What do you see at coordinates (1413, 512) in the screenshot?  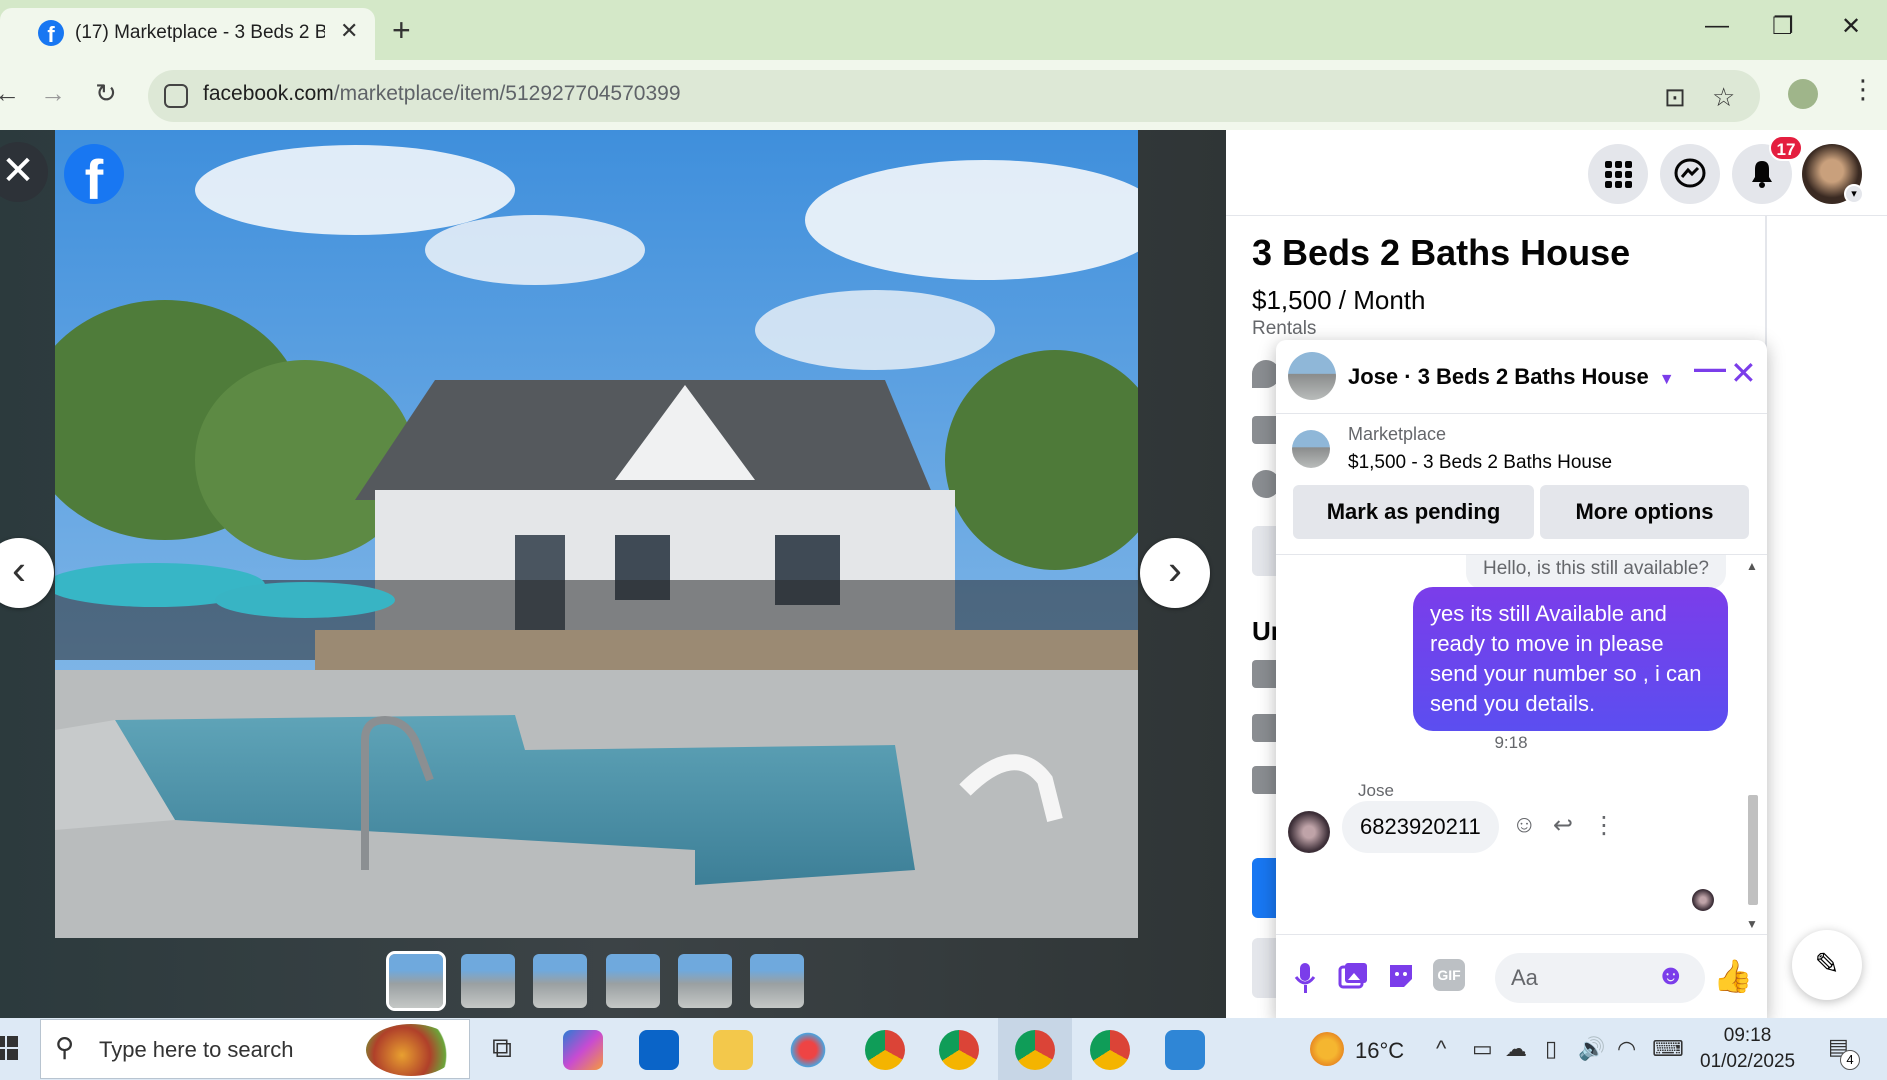 I see `mark-as-pending-button: Mark as pending` at bounding box center [1413, 512].